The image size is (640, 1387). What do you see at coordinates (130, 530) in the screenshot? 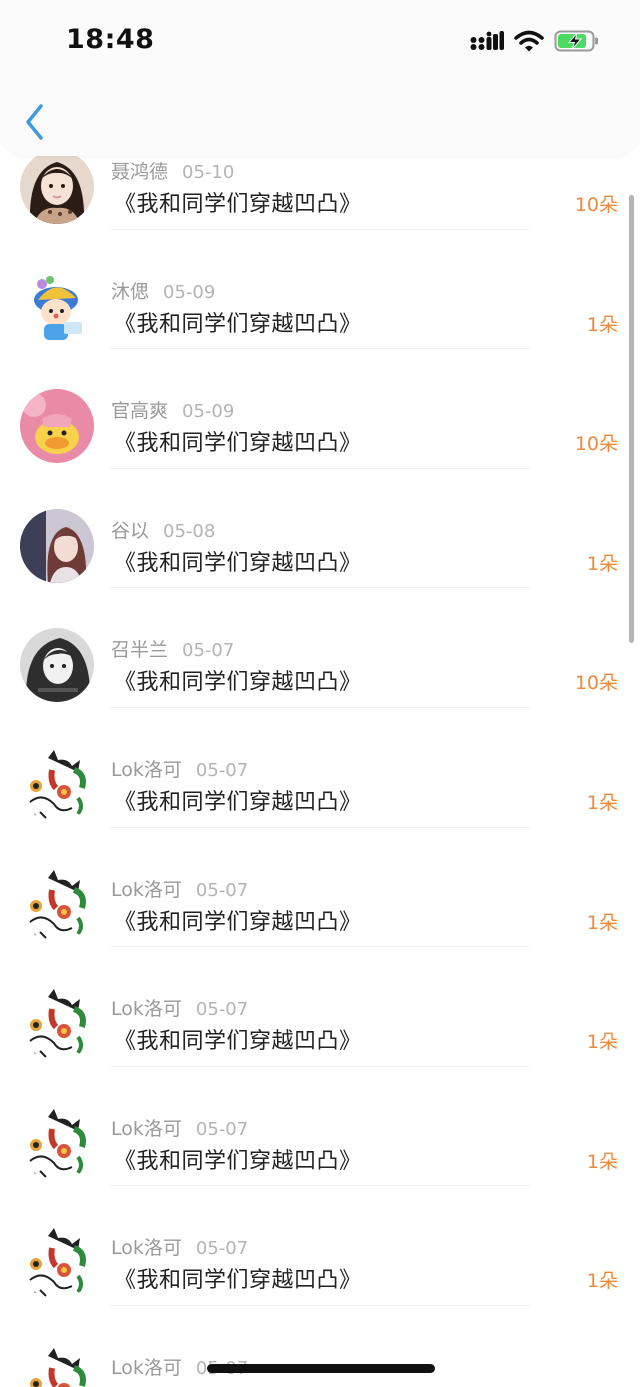
I see `user-name-text: 谷以` at bounding box center [130, 530].